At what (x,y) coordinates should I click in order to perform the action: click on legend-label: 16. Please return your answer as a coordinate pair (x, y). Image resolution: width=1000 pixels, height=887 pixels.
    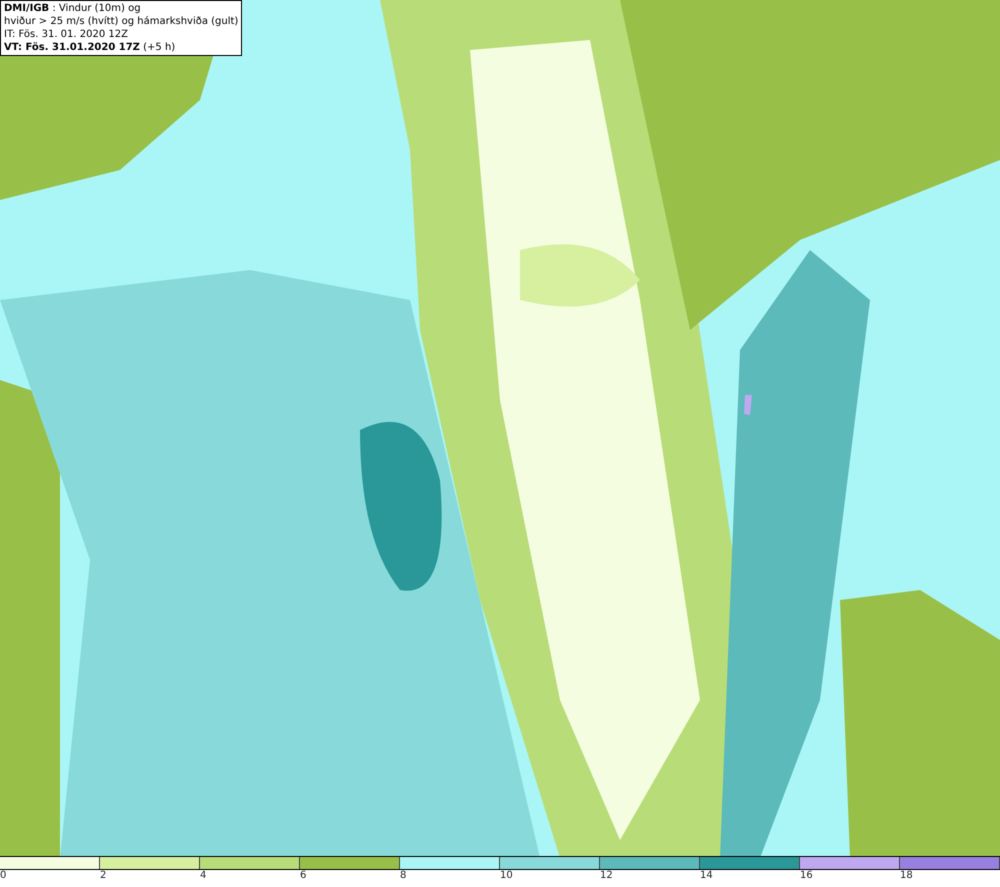
    Looking at the image, I should click on (806, 876).